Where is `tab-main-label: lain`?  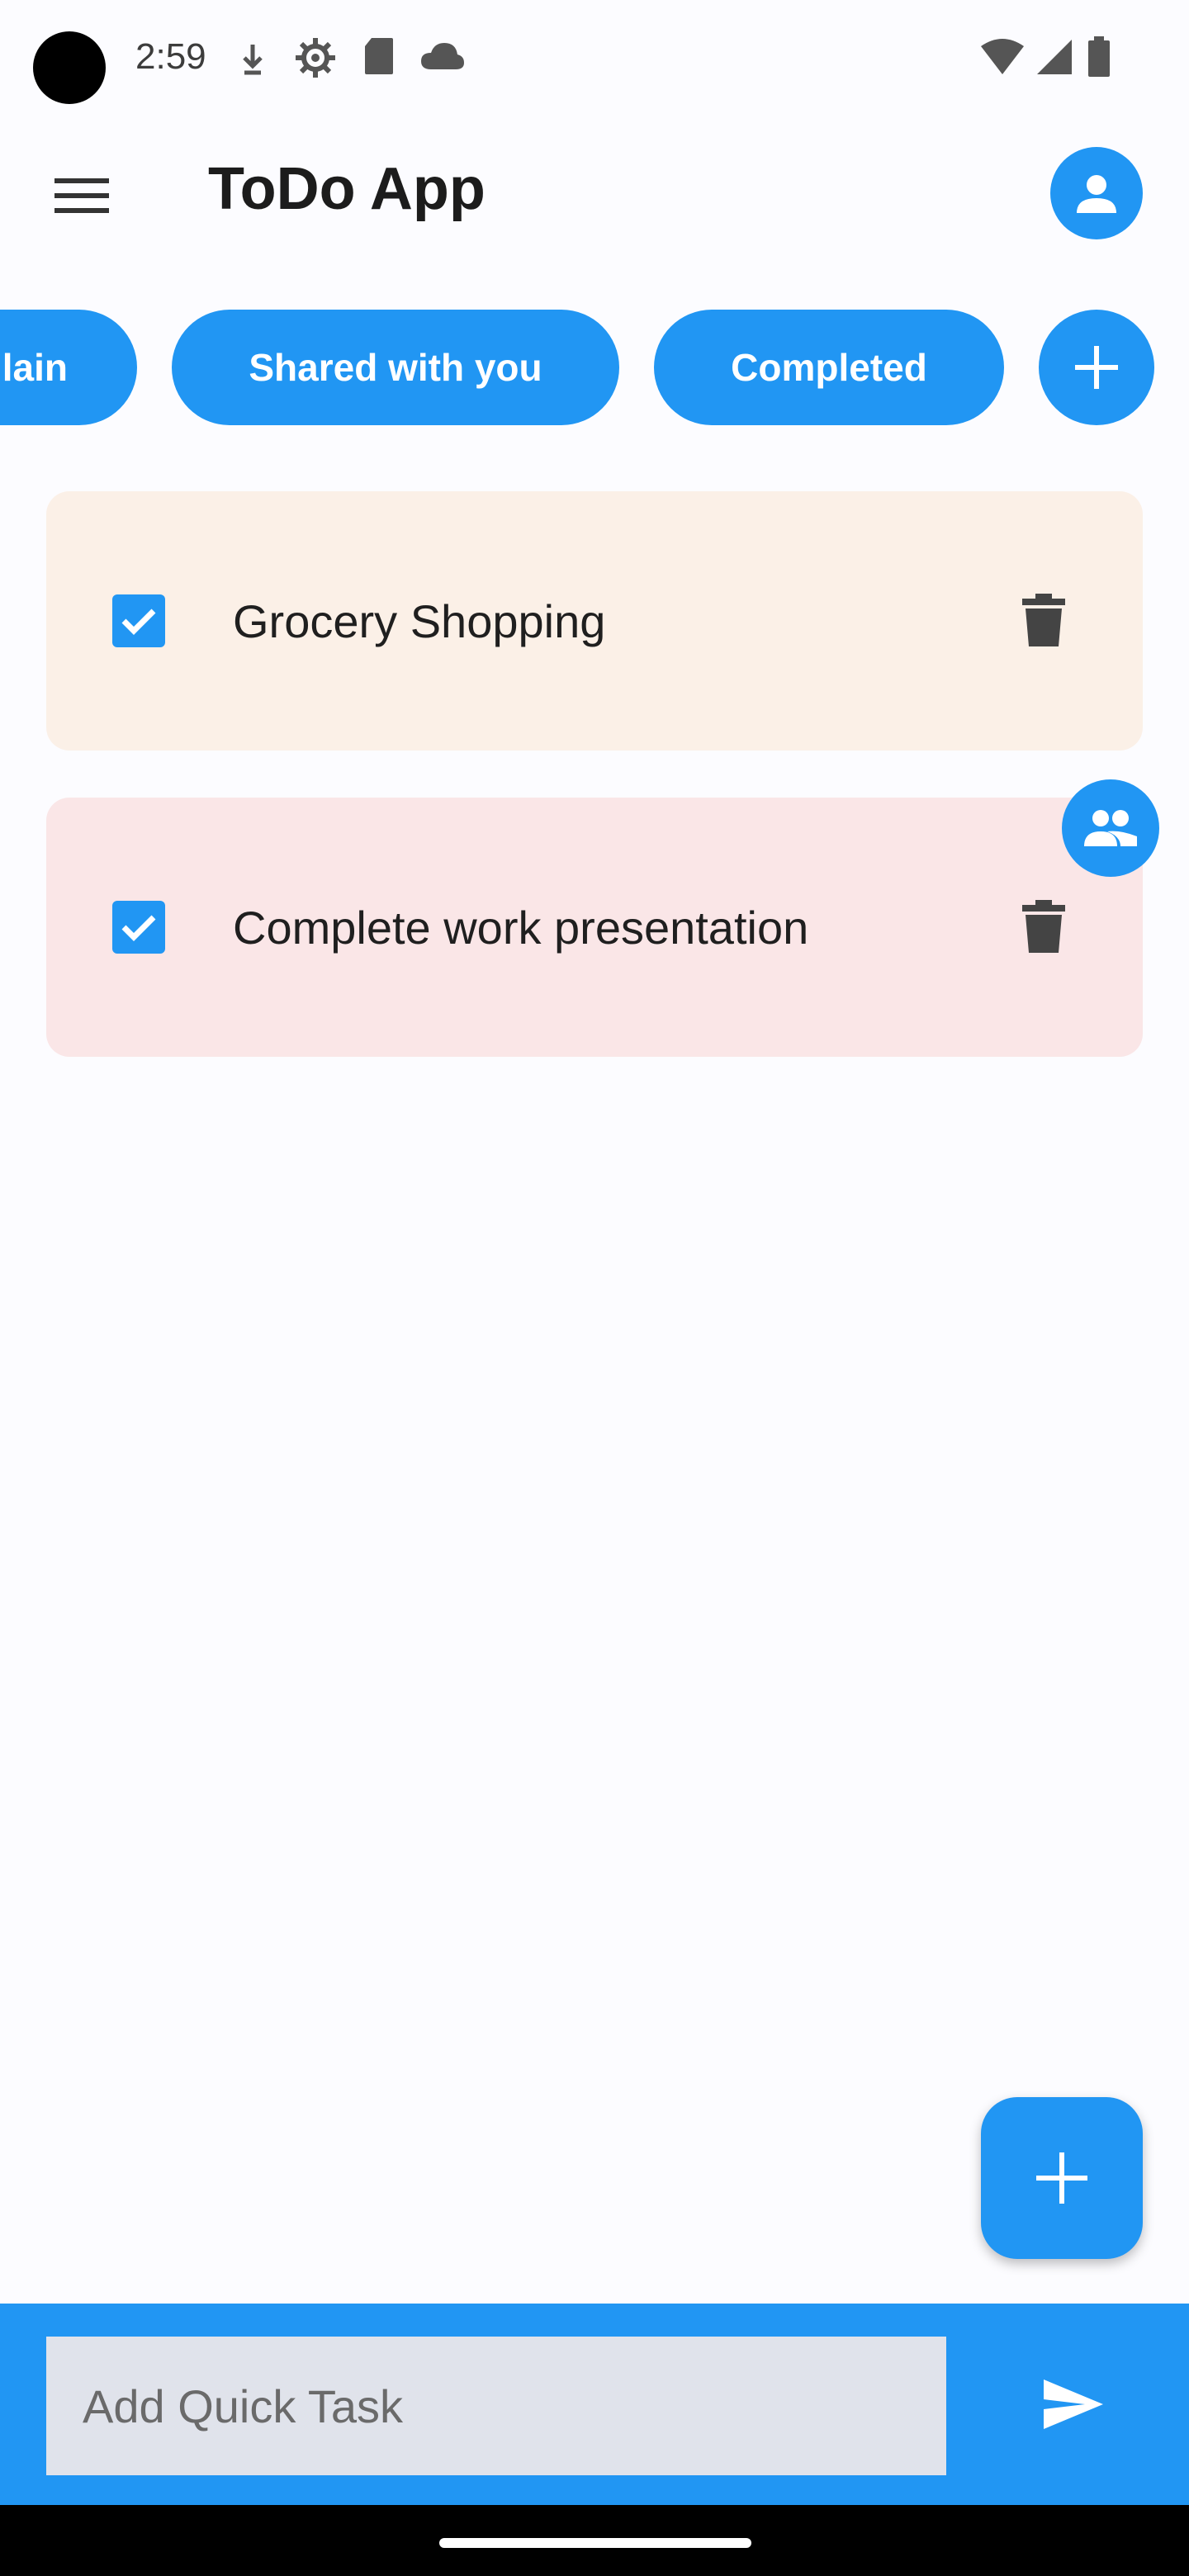 tab-main-label: lain is located at coordinates (35, 367).